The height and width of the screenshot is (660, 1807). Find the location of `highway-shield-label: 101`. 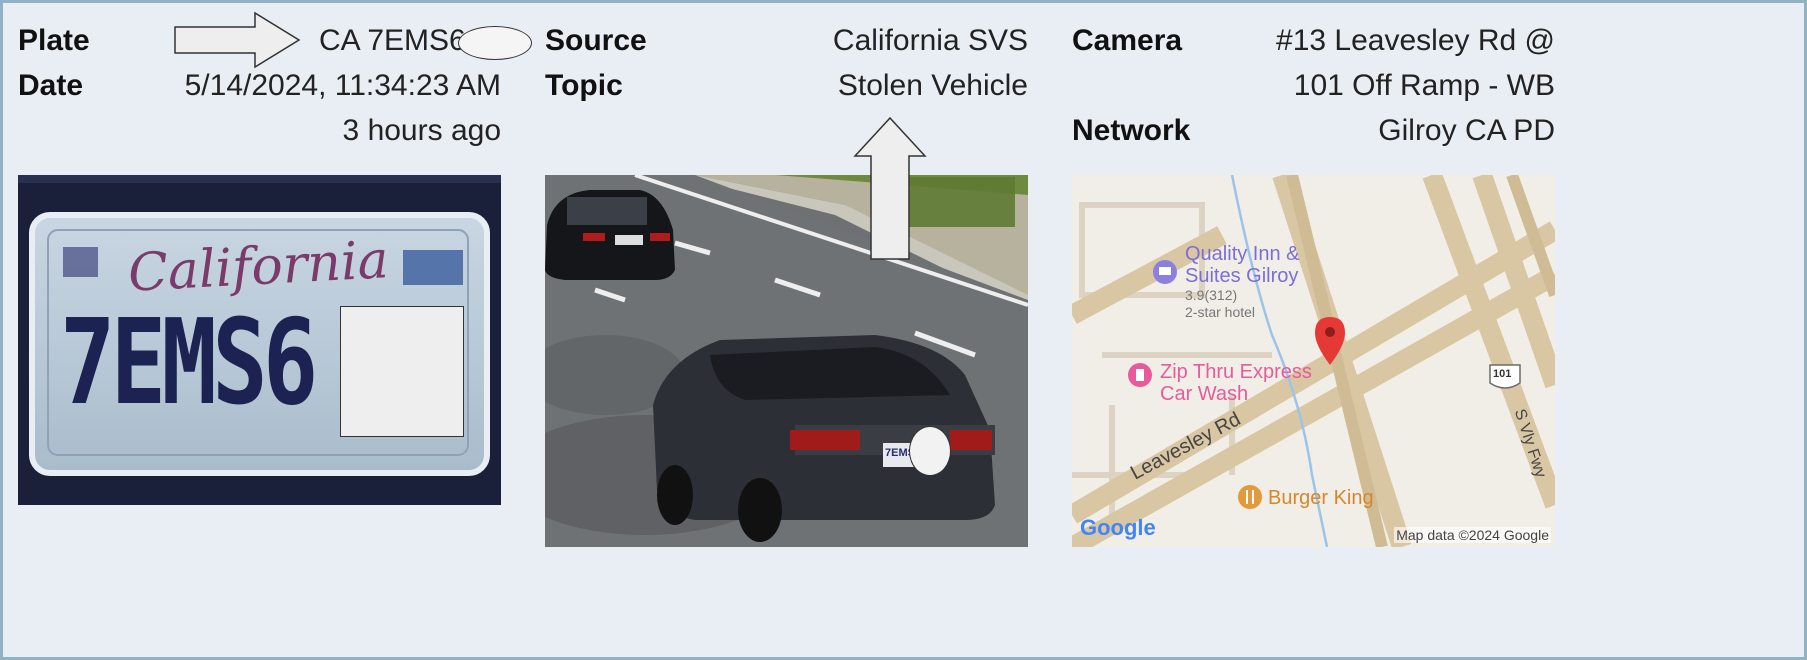

highway-shield-label: 101 is located at coordinates (1502, 374).